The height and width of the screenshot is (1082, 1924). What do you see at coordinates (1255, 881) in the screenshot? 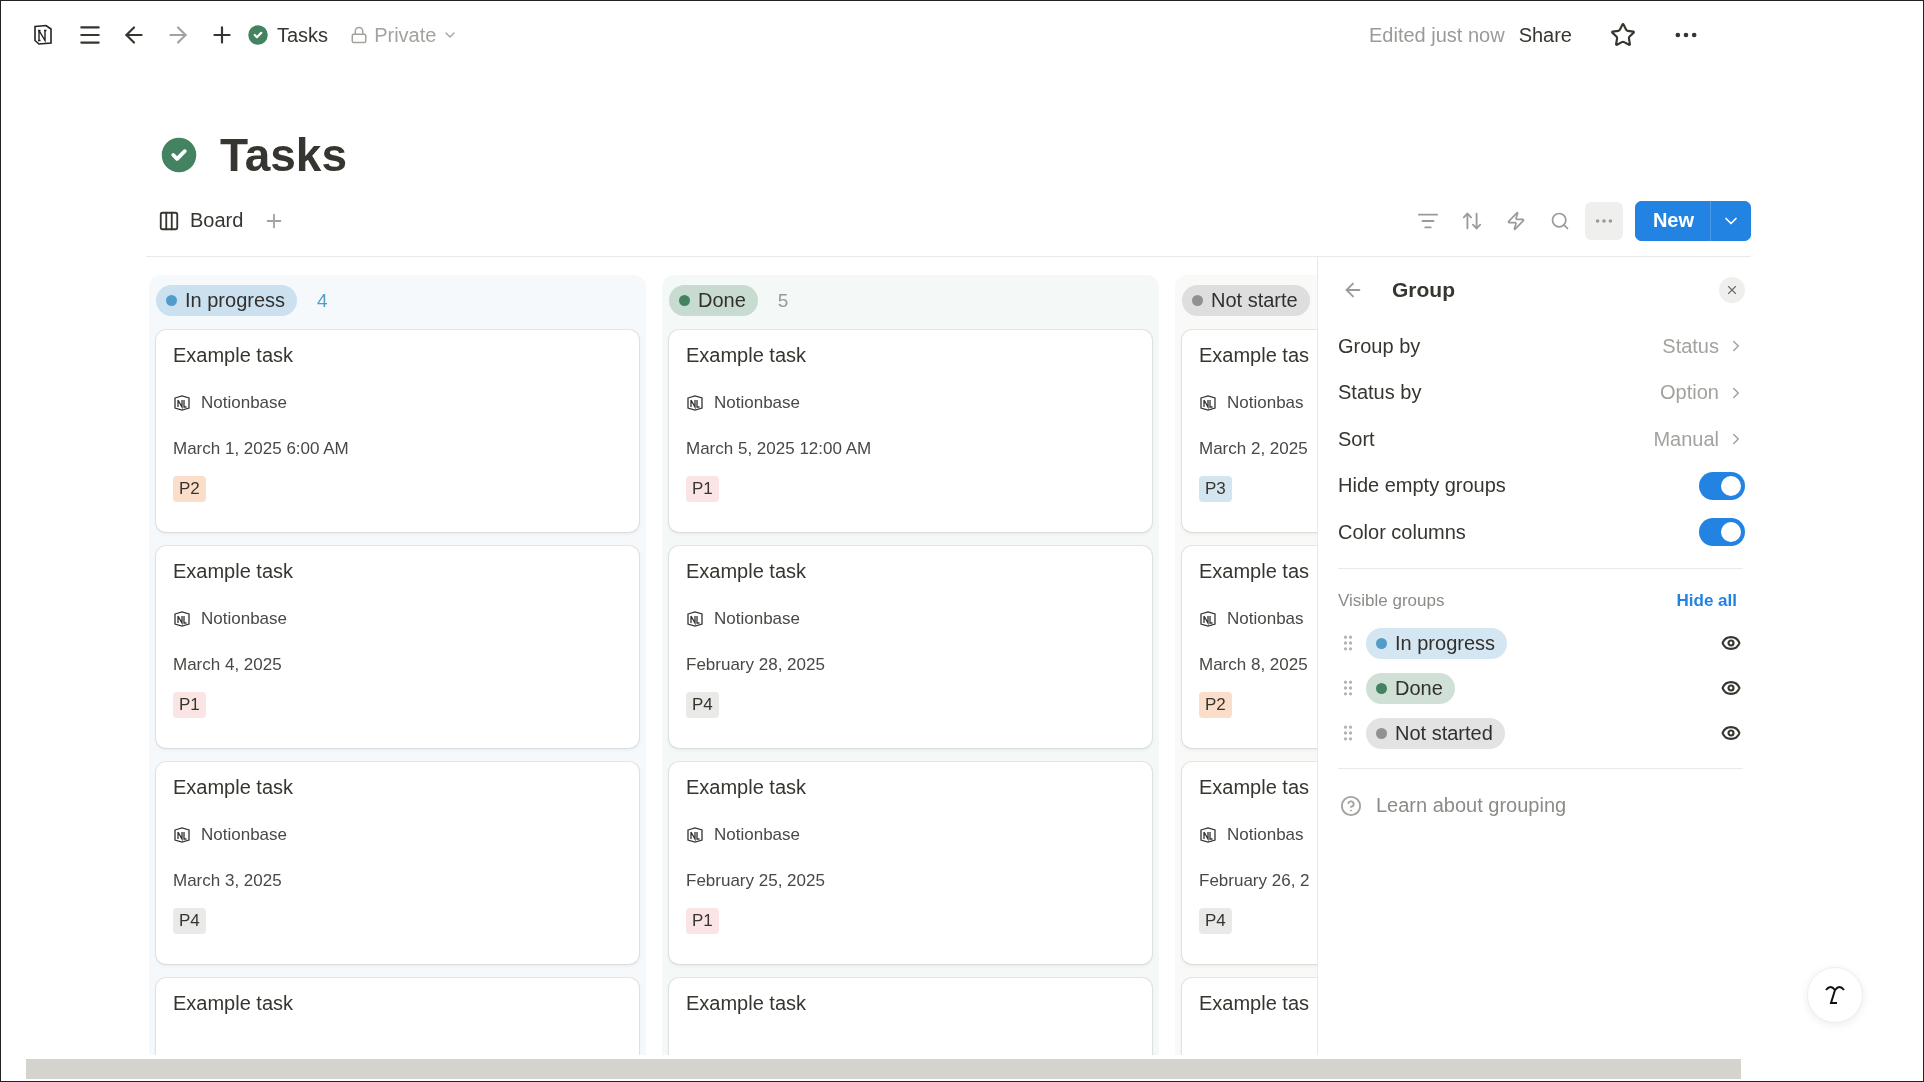
I see `card-date: February 26, 2` at bounding box center [1255, 881].